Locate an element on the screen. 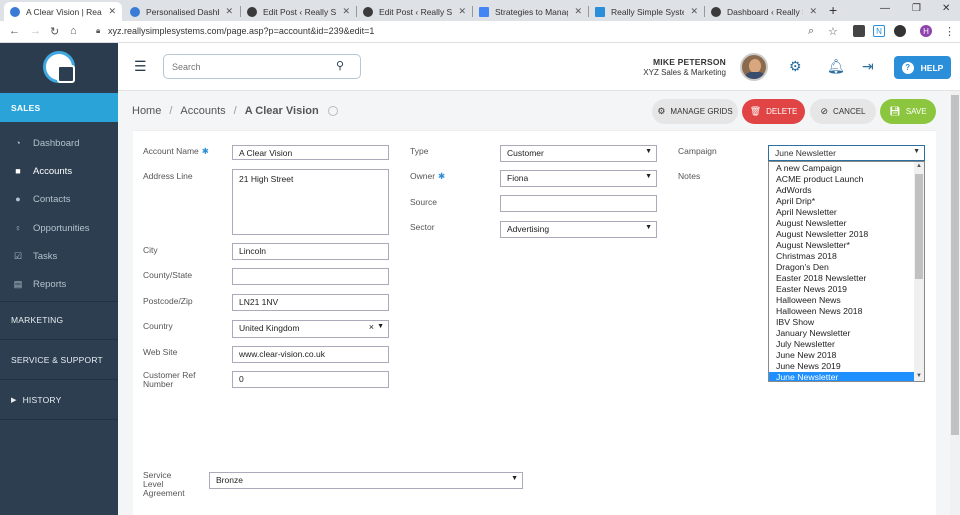 The image size is (960, 515). county-field is located at coordinates (310, 276).